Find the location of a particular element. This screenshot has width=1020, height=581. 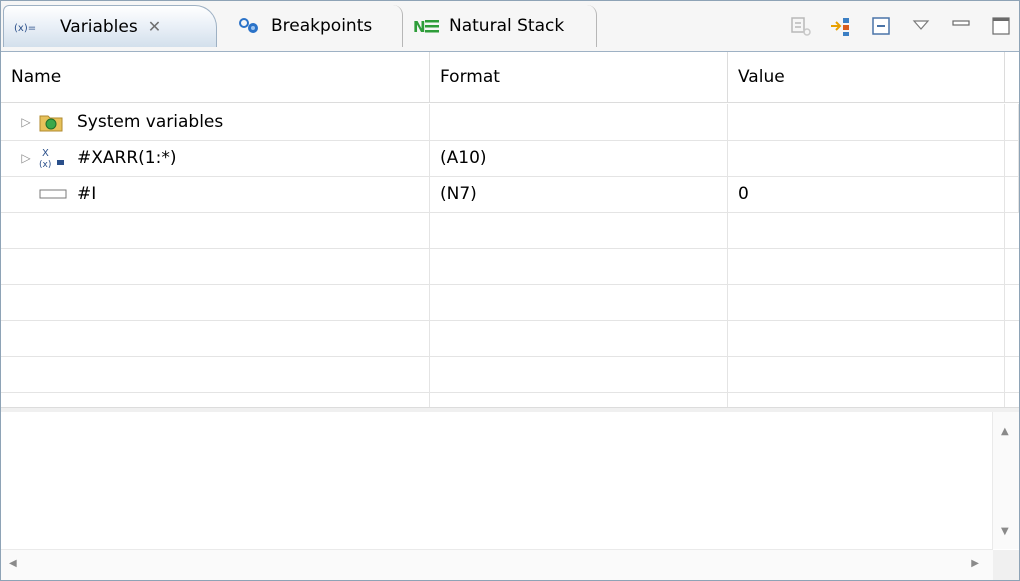

scroll-left-icon: ◀ is located at coordinates (13, 563).